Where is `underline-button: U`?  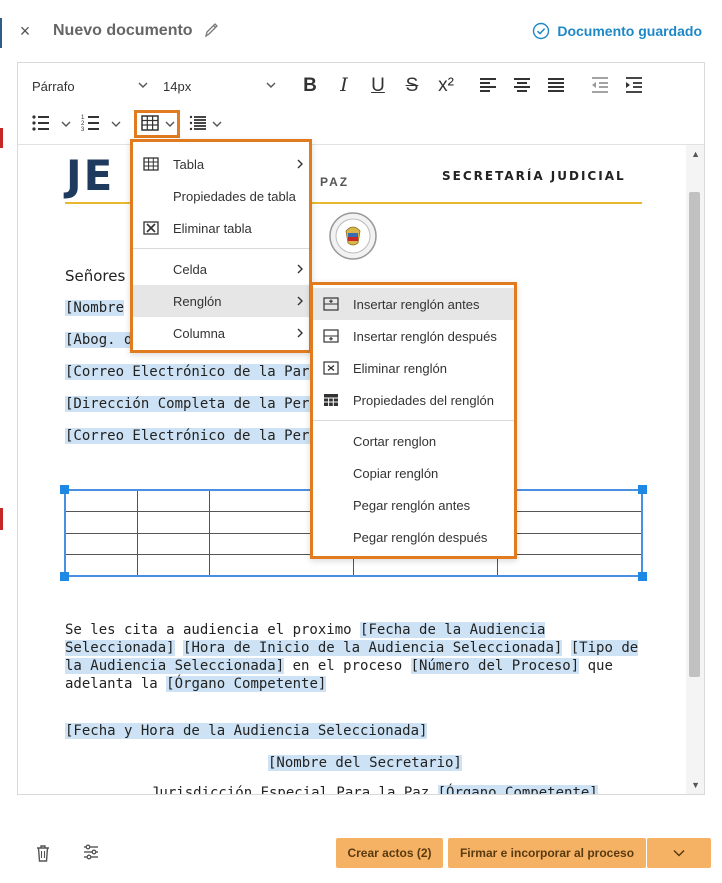
underline-button: U is located at coordinates (378, 85).